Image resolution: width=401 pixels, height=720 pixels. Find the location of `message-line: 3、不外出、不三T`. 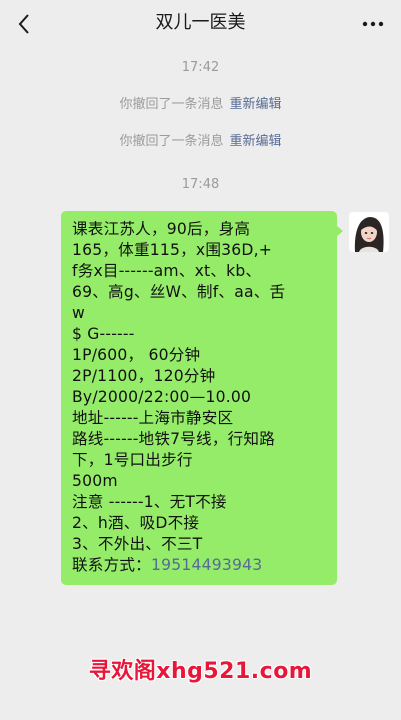

message-line: 3、不外出、不三T is located at coordinates (137, 544).